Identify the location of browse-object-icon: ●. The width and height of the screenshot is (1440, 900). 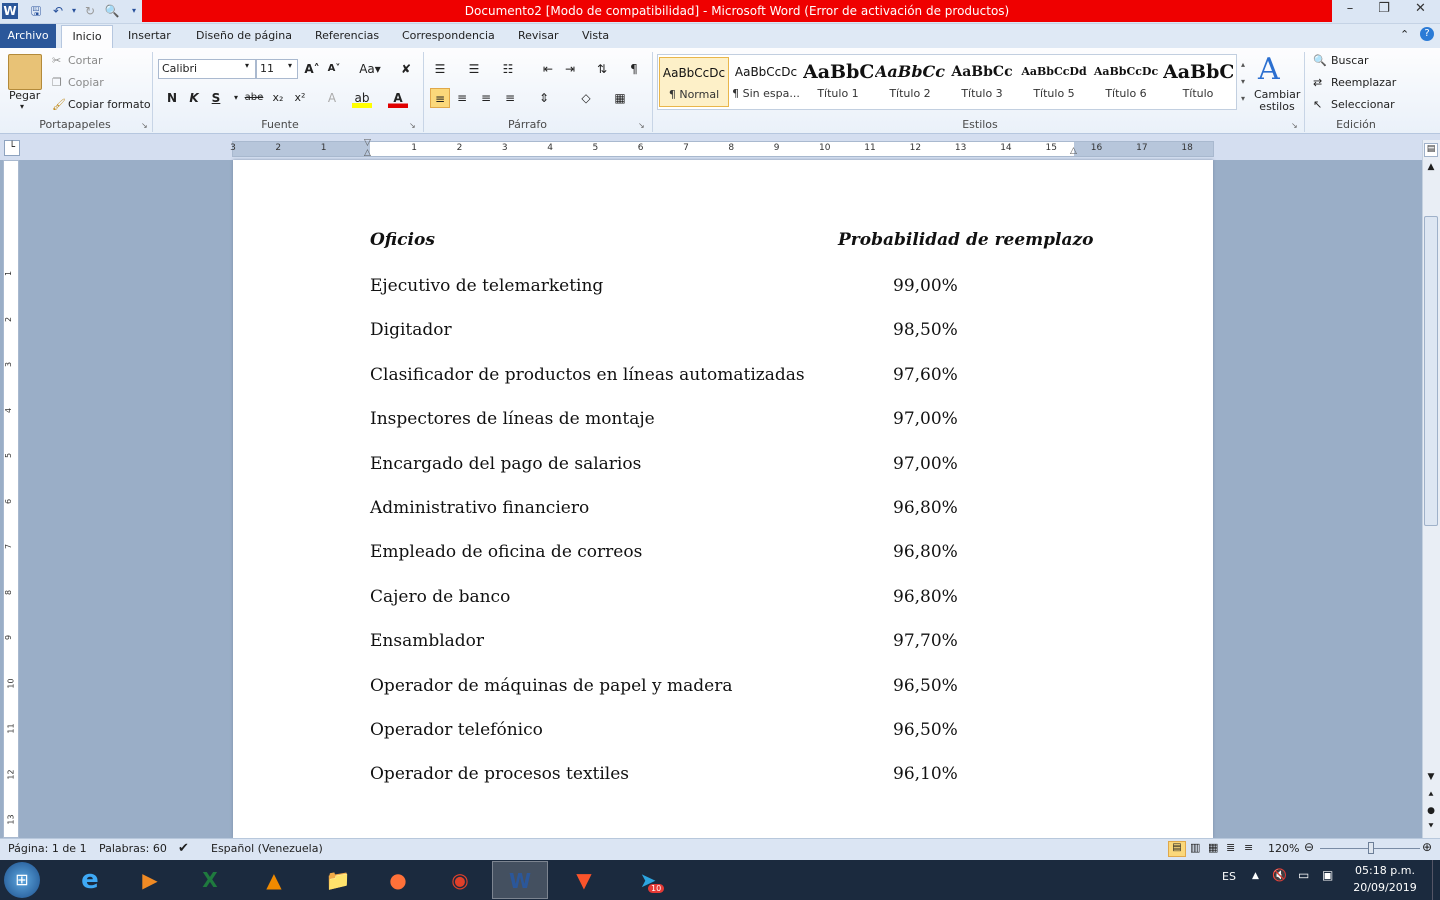
(1431, 811).